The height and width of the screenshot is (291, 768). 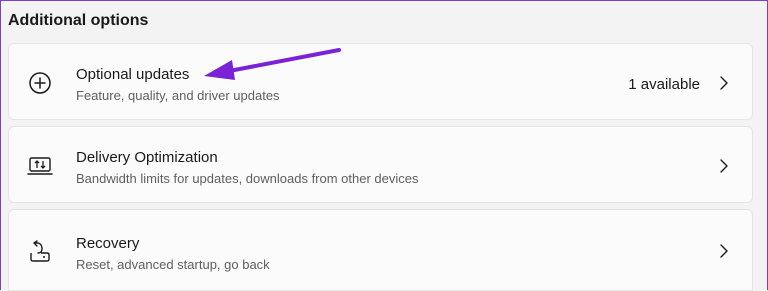 What do you see at coordinates (173, 264) in the screenshot?
I see `option-subtitle: Reset, advanced startup, go back` at bounding box center [173, 264].